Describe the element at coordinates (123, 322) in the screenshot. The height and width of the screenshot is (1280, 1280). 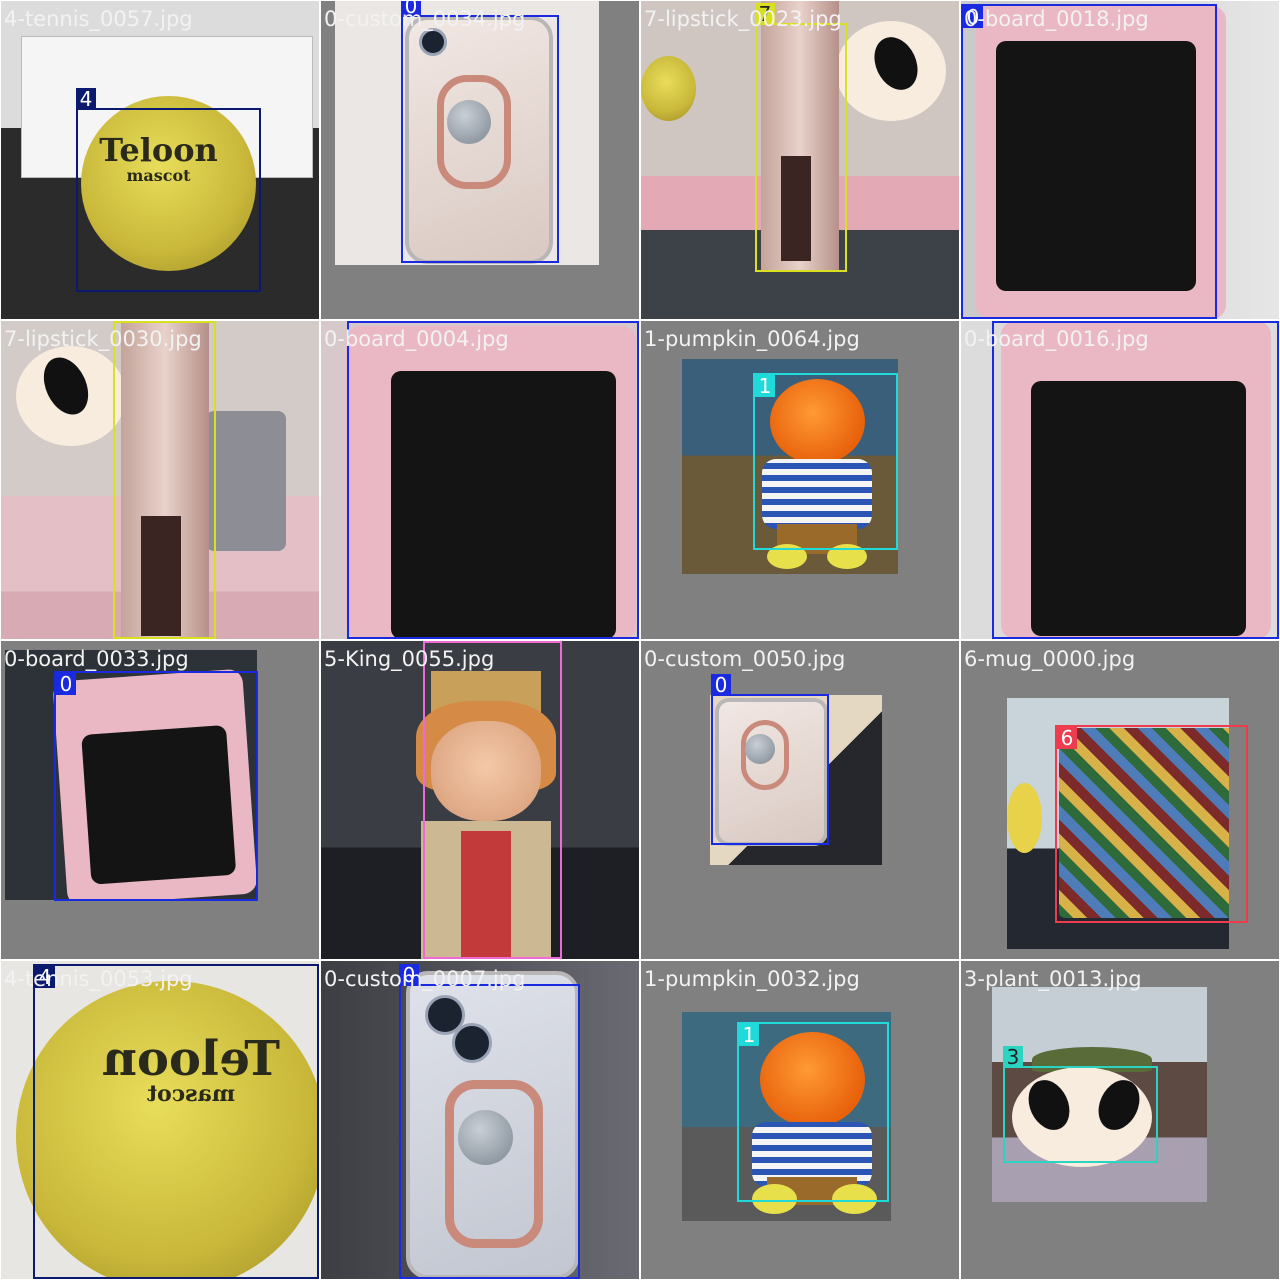
I see `class-label: 7` at that location.